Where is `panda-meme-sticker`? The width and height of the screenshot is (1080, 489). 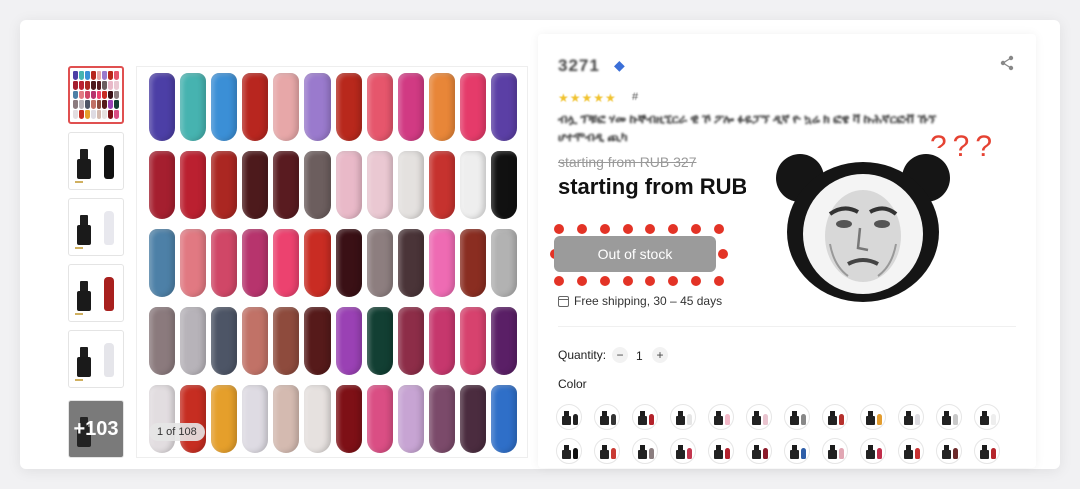 panda-meme-sticker is located at coordinates (863, 225).